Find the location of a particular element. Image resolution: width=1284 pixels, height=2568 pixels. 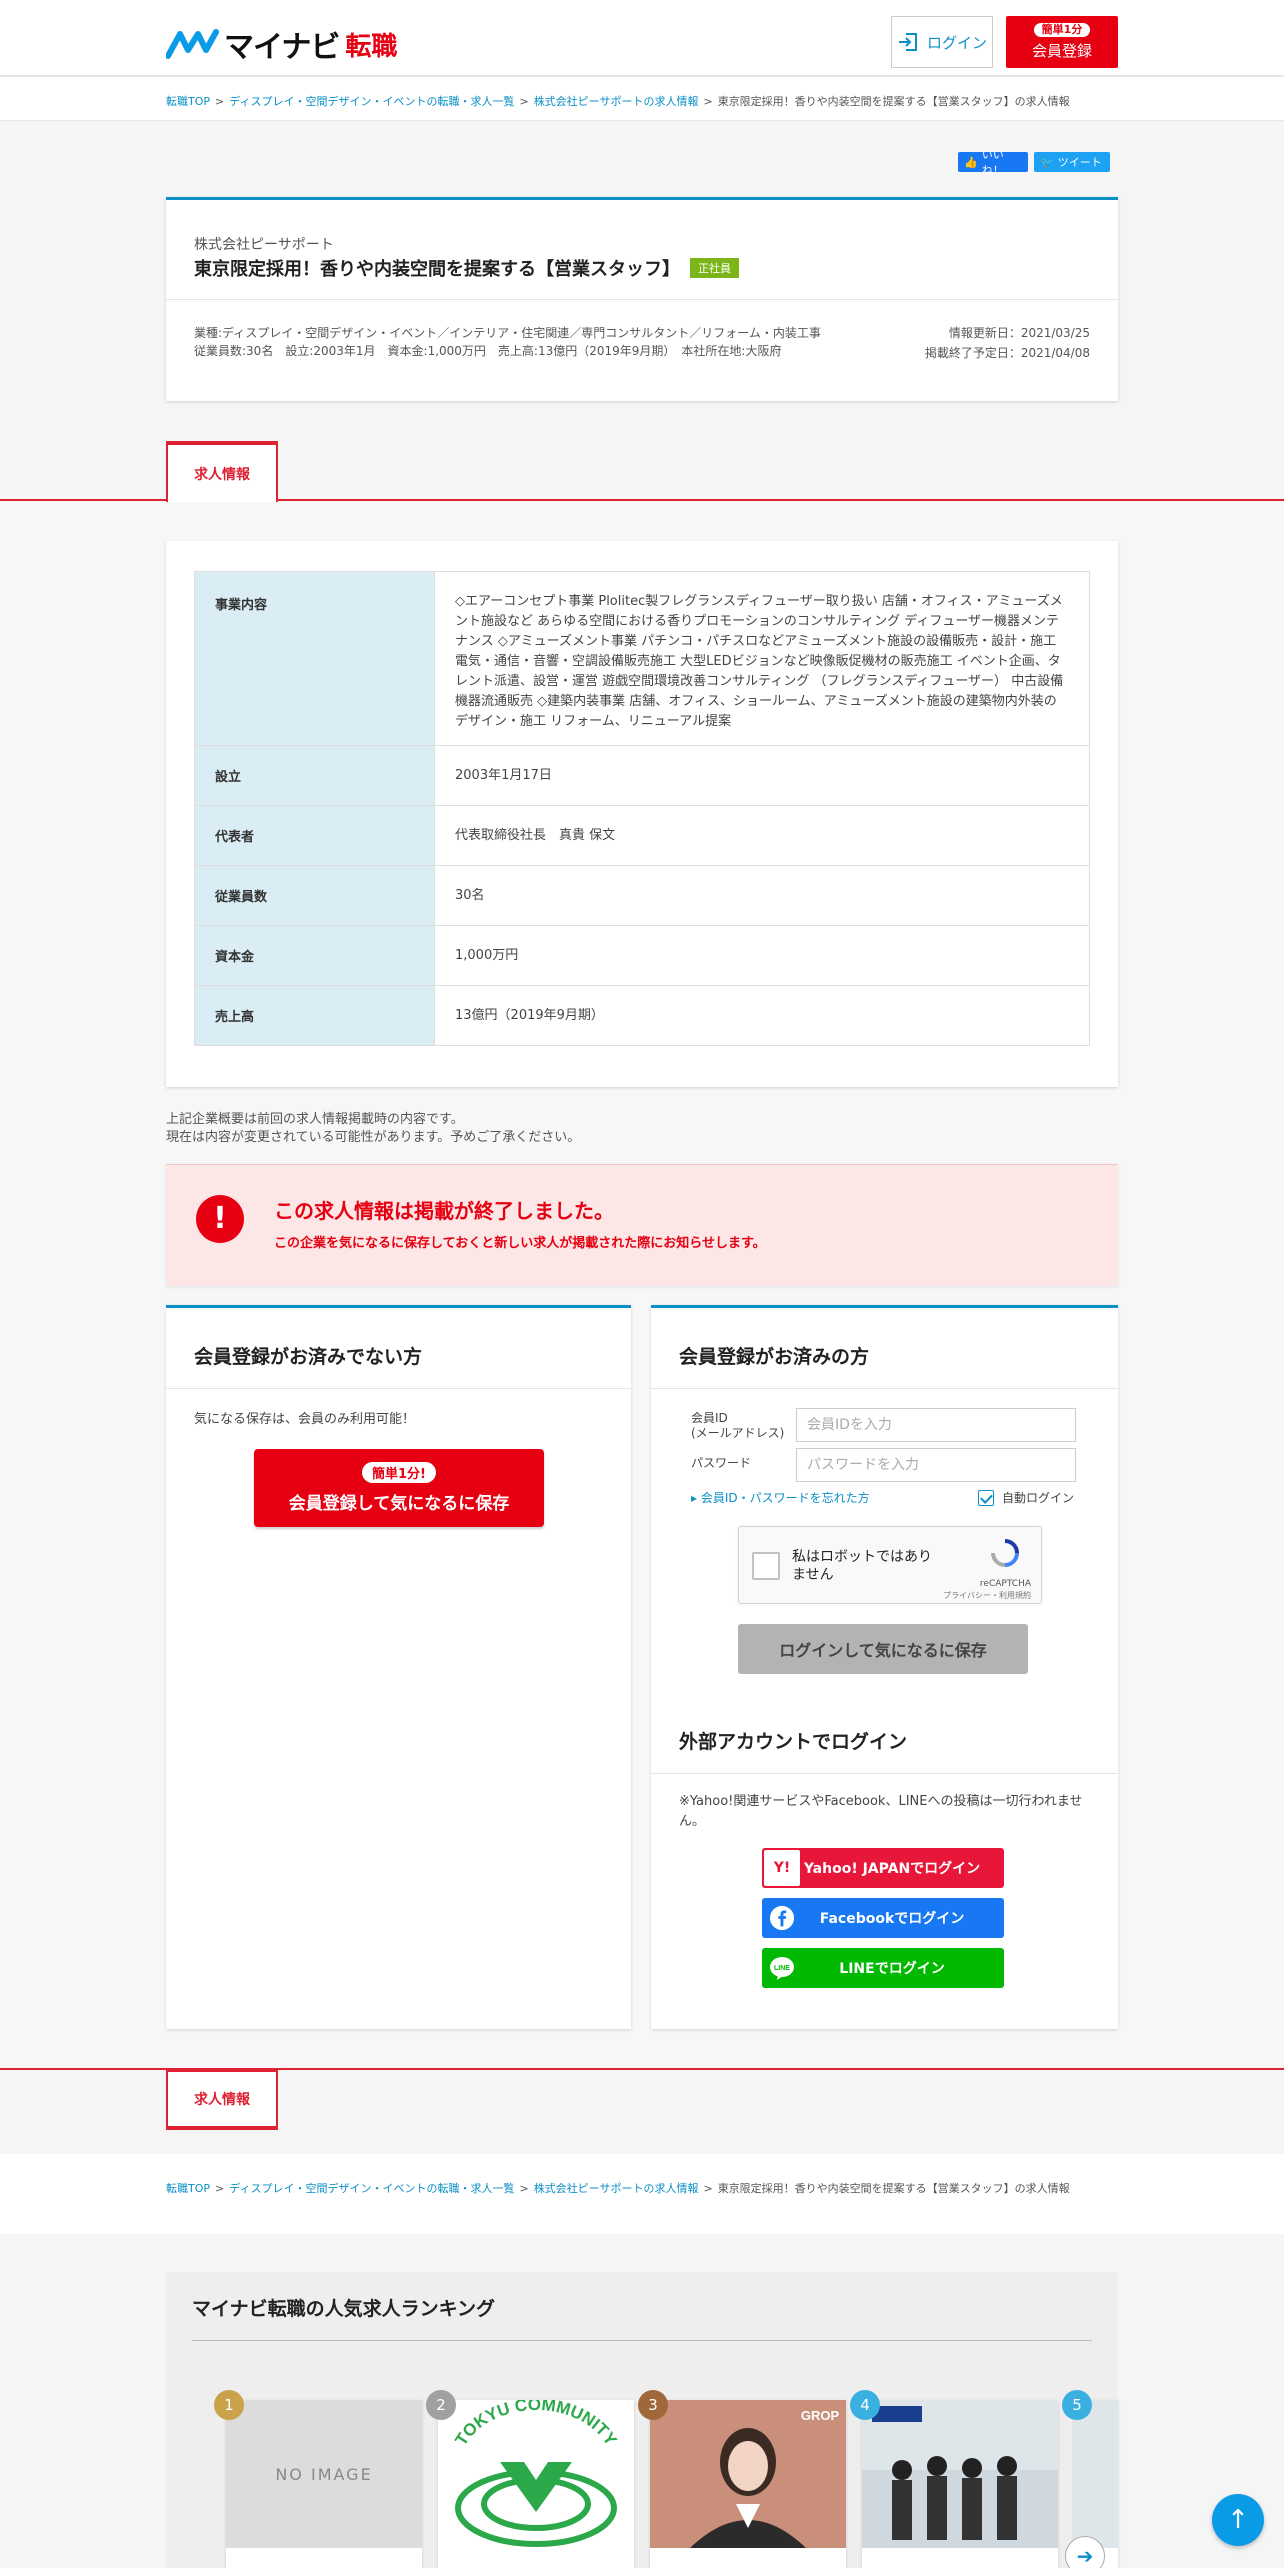

tab-job-info-bottom: 求人情報 is located at coordinates (222, 2100).